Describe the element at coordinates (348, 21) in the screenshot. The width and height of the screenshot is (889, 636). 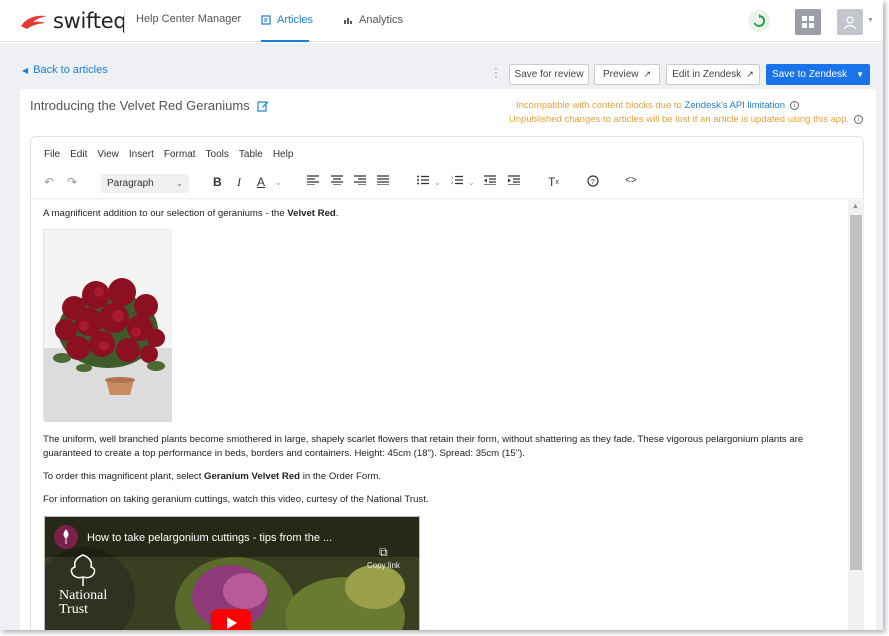
I see `analytics-icon` at that location.